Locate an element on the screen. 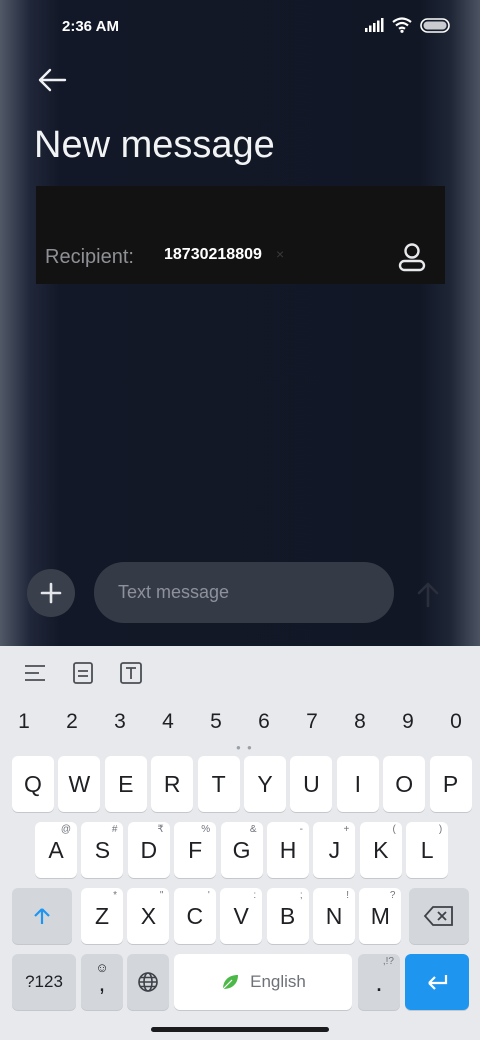  letter-key: Z * is located at coordinates (102, 916).